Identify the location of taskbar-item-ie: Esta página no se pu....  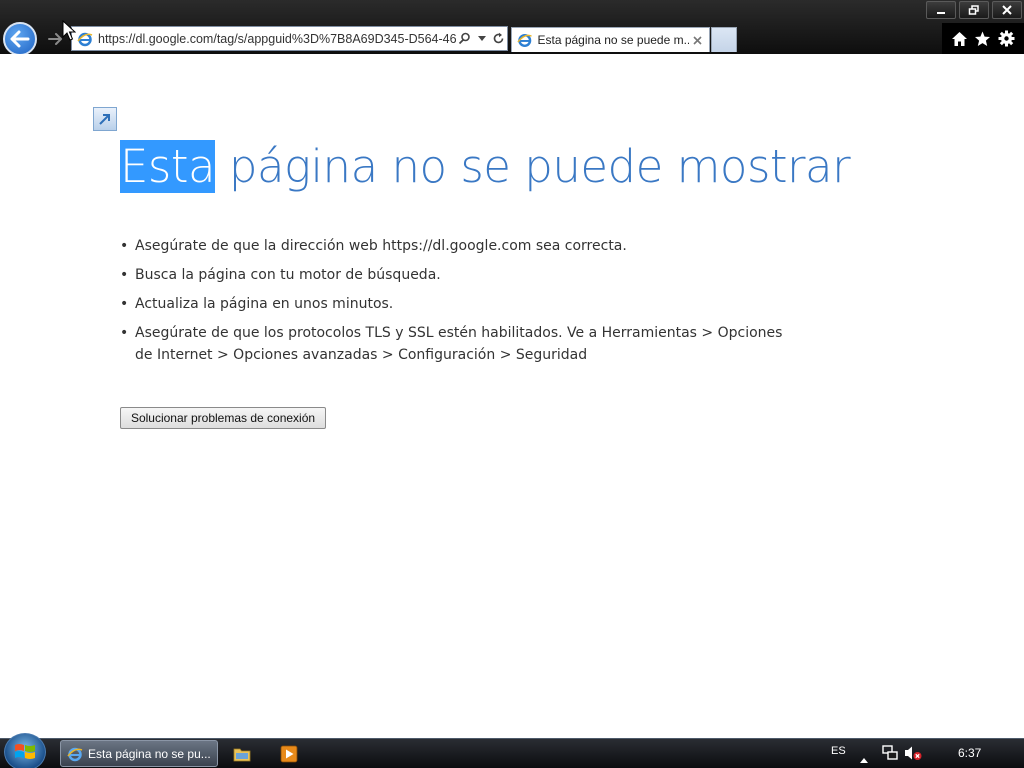
(139, 753).